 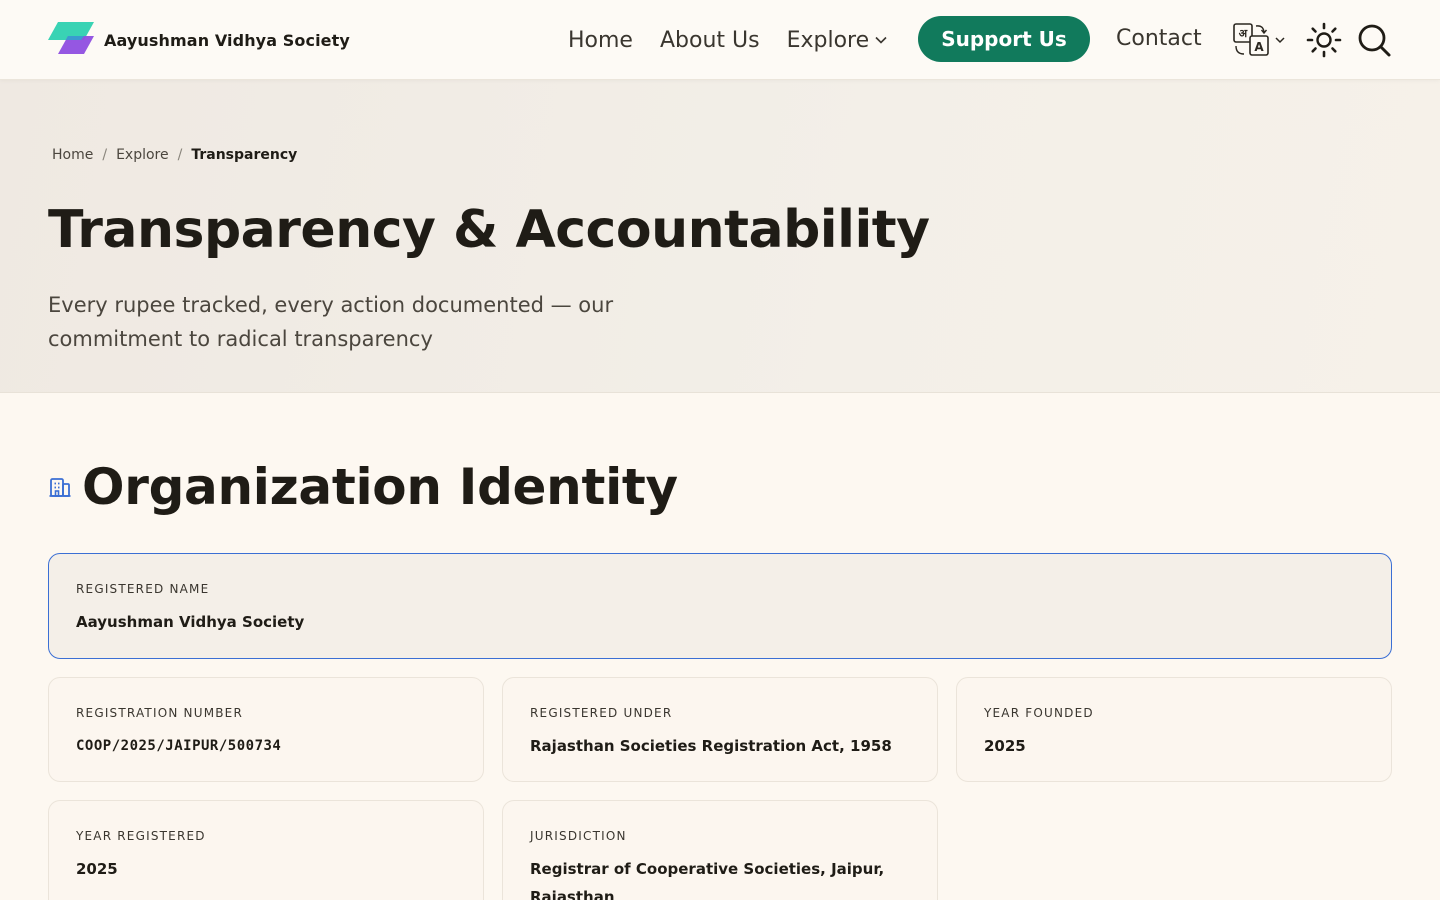 What do you see at coordinates (710, 40) in the screenshot?
I see `nav-about-link: About Us` at bounding box center [710, 40].